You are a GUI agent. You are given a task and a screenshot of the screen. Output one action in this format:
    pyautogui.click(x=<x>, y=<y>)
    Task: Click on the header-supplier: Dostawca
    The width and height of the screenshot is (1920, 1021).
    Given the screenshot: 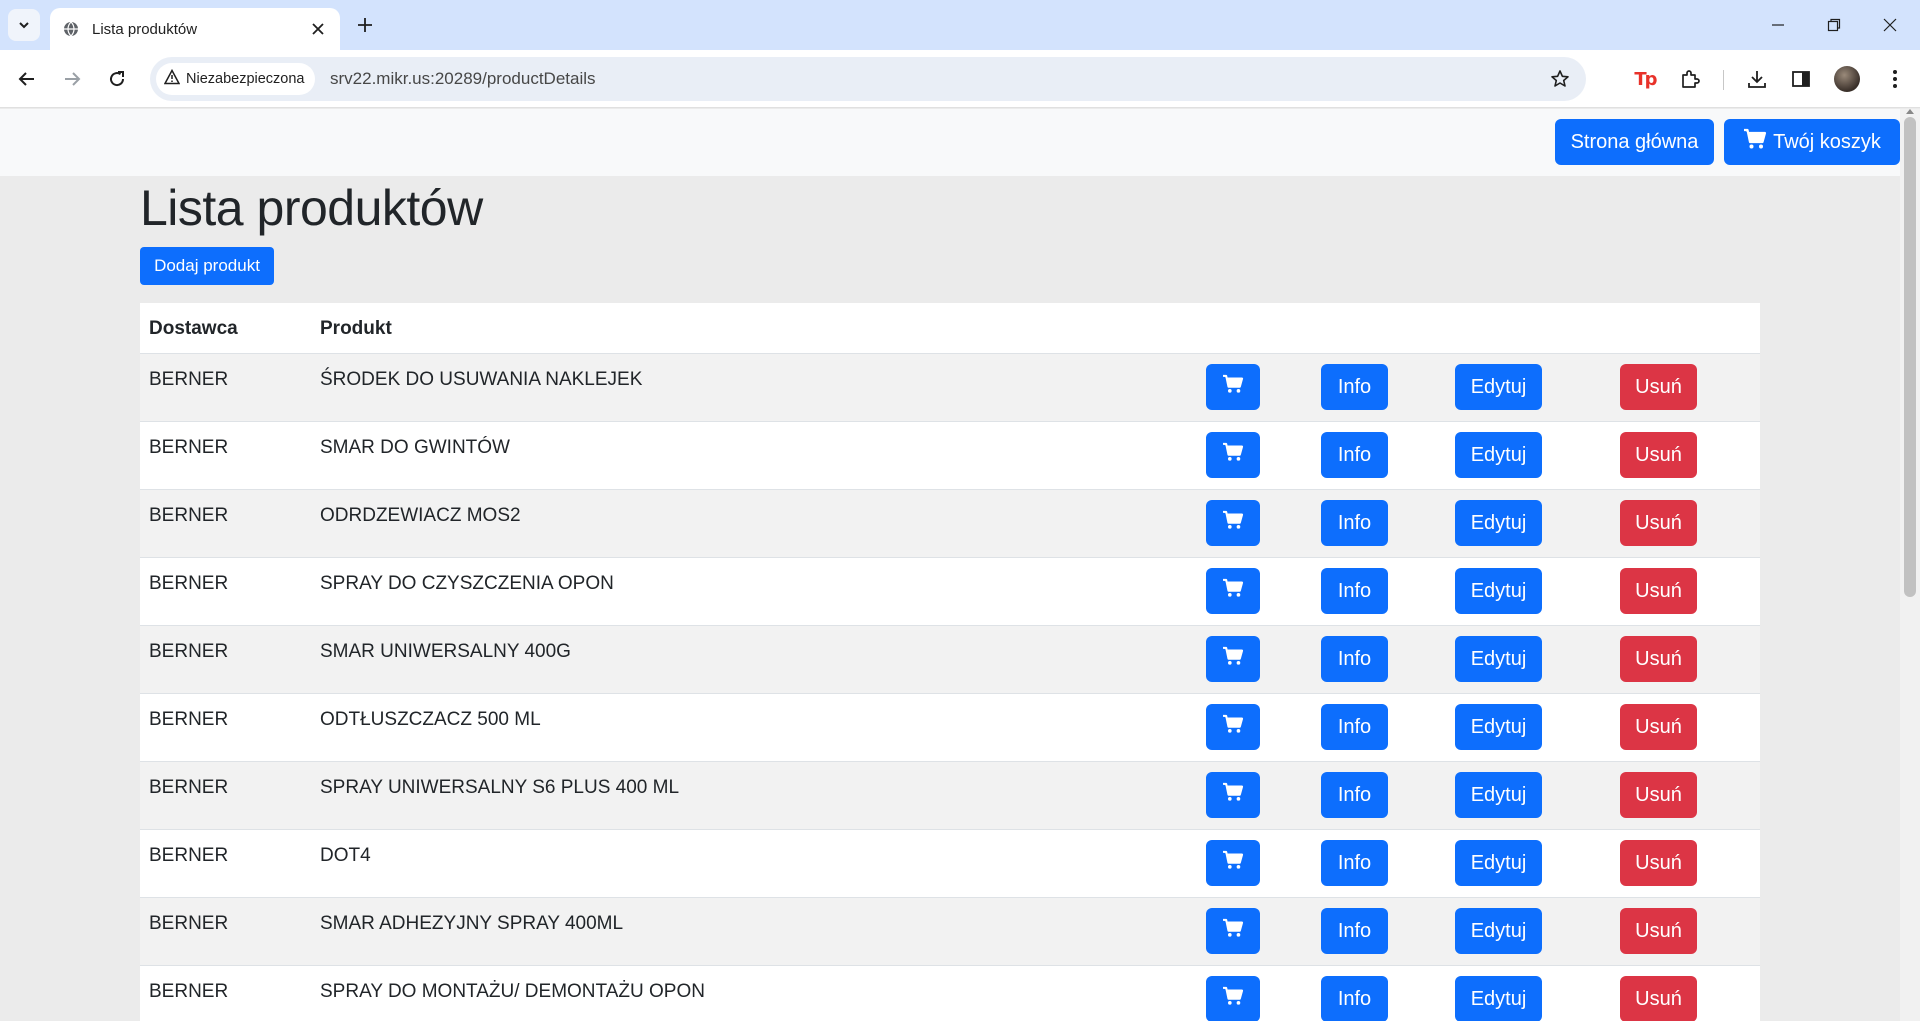 What is the action you would take?
    pyautogui.click(x=193, y=328)
    